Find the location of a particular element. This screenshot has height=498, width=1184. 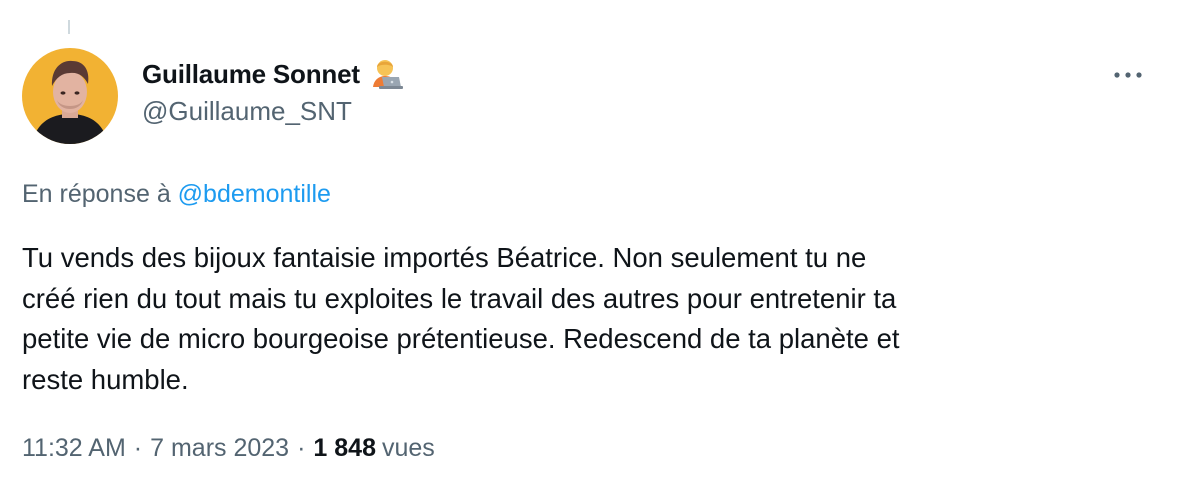

author-name-row: Guillaume Sonnet is located at coordinates (274, 74).